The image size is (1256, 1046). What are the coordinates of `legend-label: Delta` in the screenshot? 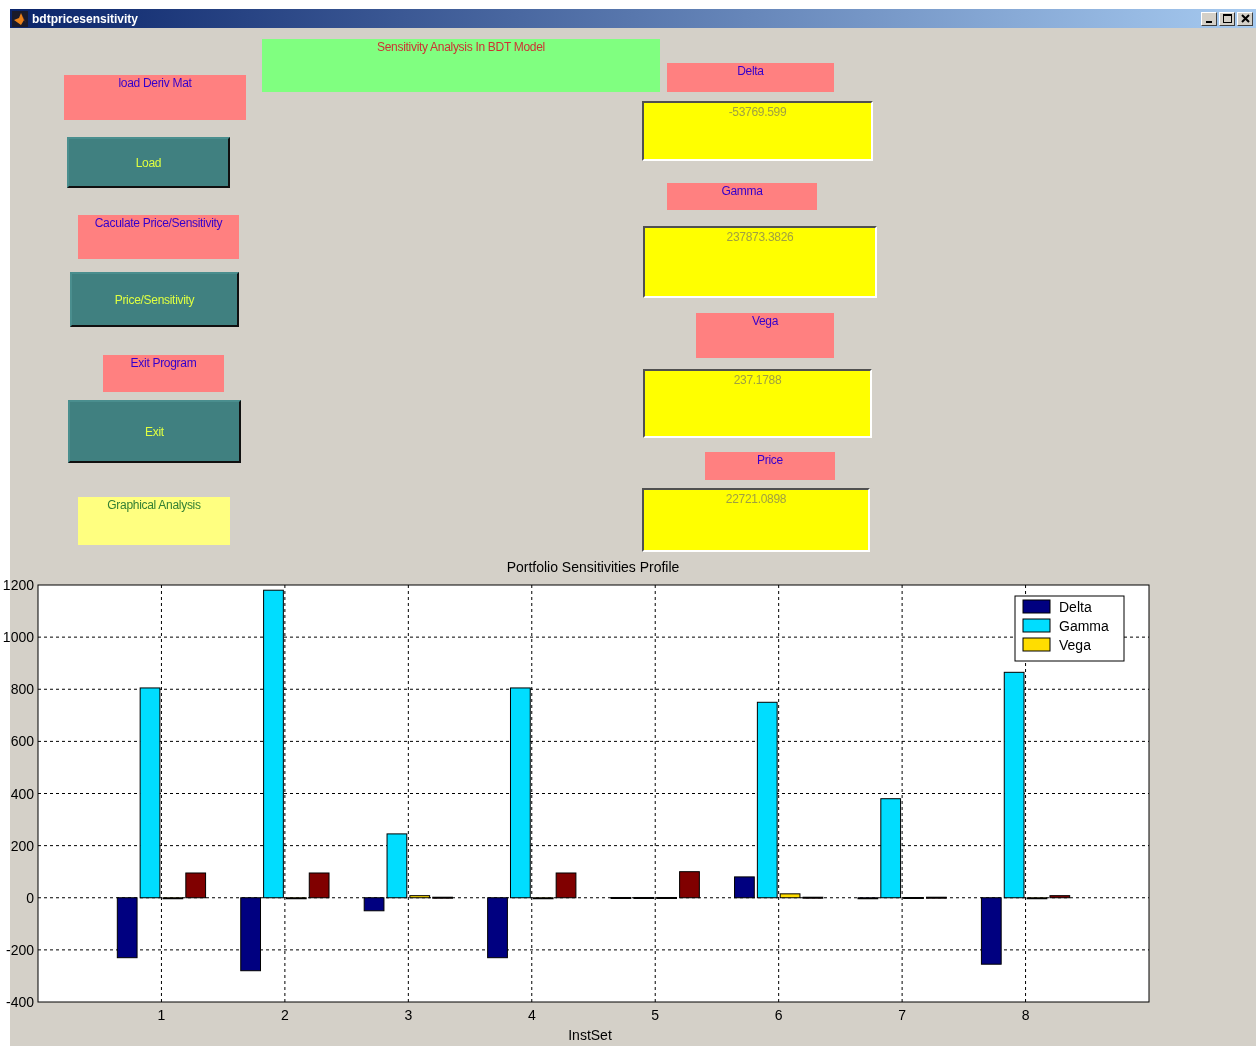 It's located at (1075, 607).